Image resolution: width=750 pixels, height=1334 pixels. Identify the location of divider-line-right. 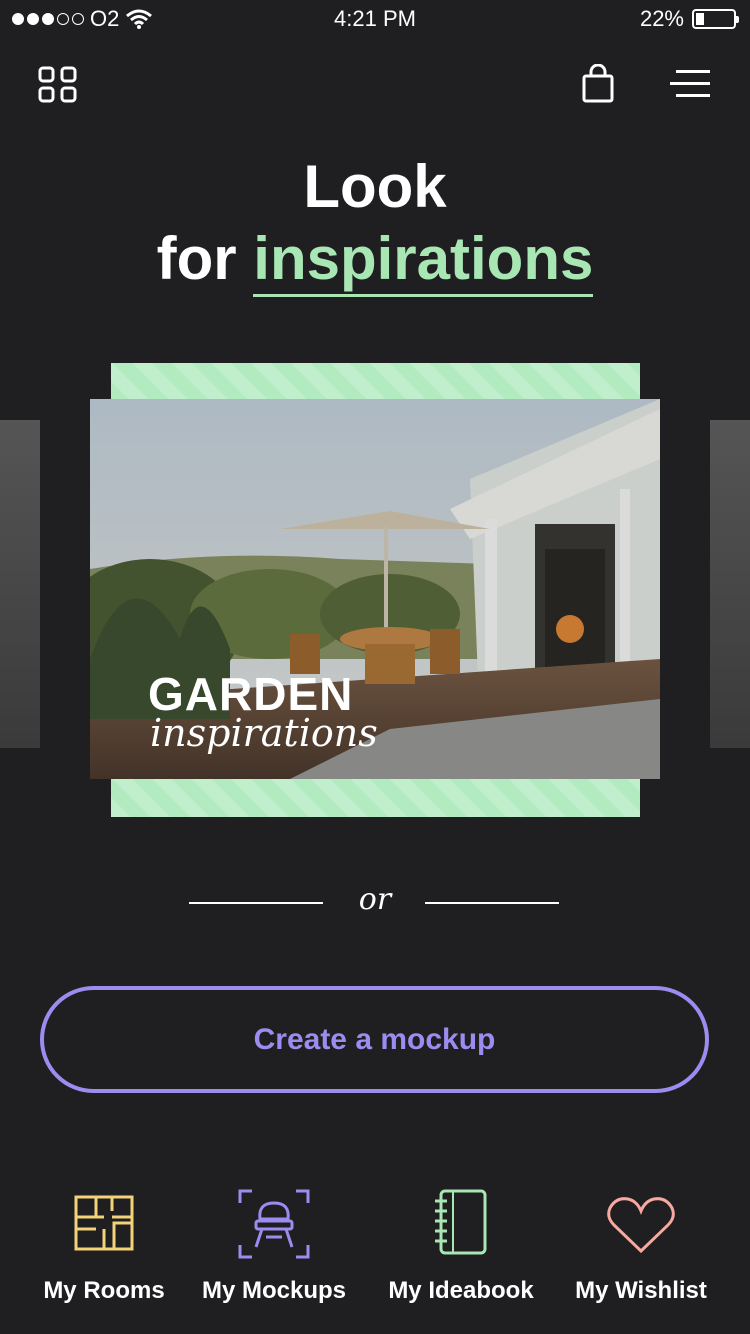
(492, 903).